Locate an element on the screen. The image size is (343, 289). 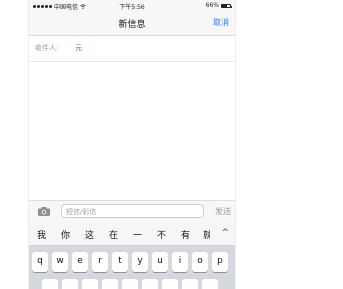
navigation-bar: 新信息 取消 is located at coordinates (132, 23).